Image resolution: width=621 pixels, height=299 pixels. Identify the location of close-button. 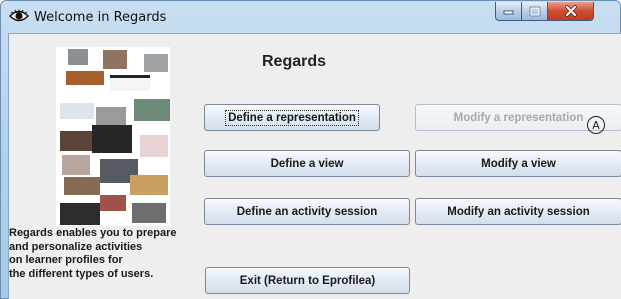
(571, 11).